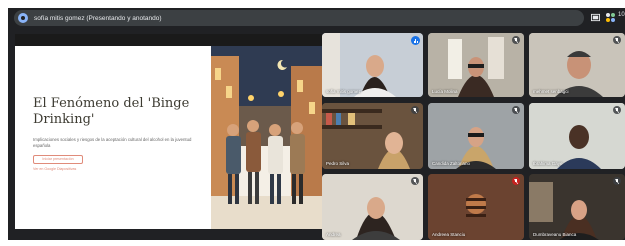 The width and height of the screenshot is (625, 246). I want to click on participant-tile-5: Candida Zaltoriano, so click(476, 136).